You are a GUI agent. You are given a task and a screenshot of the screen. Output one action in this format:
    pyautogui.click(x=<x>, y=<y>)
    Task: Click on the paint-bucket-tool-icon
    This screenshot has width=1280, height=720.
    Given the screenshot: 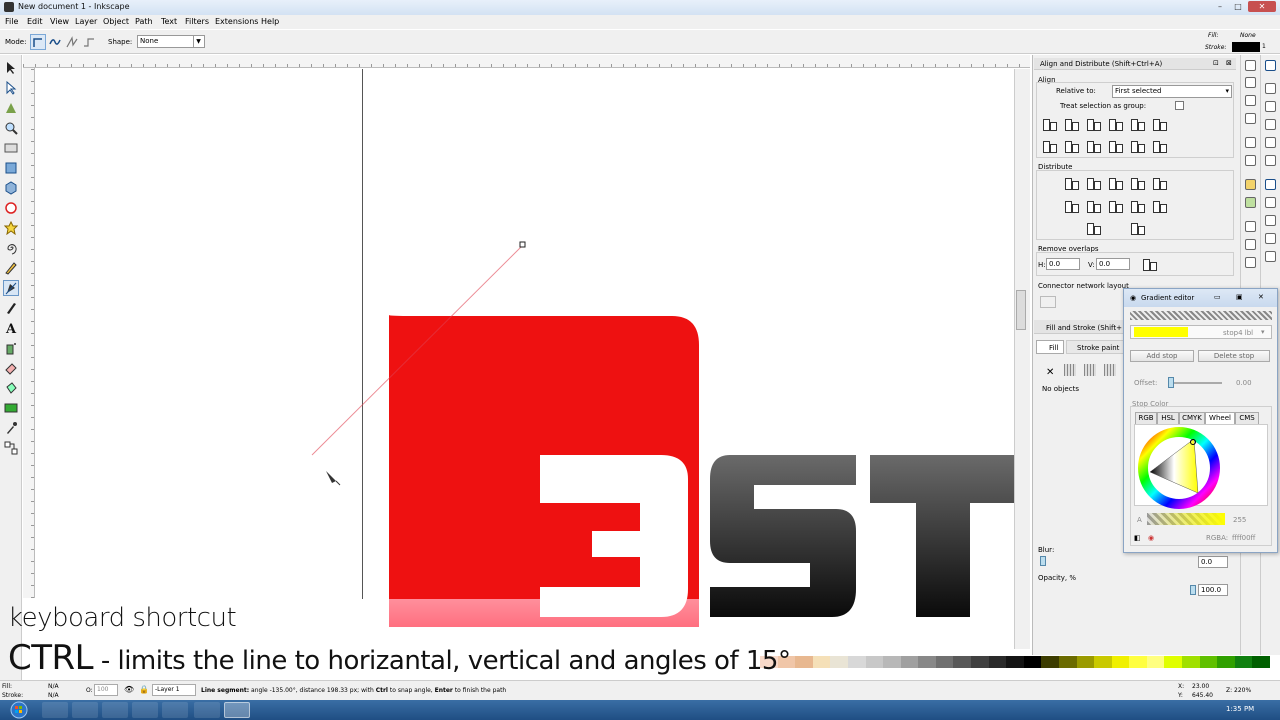 What is the action you would take?
    pyautogui.click(x=11, y=388)
    